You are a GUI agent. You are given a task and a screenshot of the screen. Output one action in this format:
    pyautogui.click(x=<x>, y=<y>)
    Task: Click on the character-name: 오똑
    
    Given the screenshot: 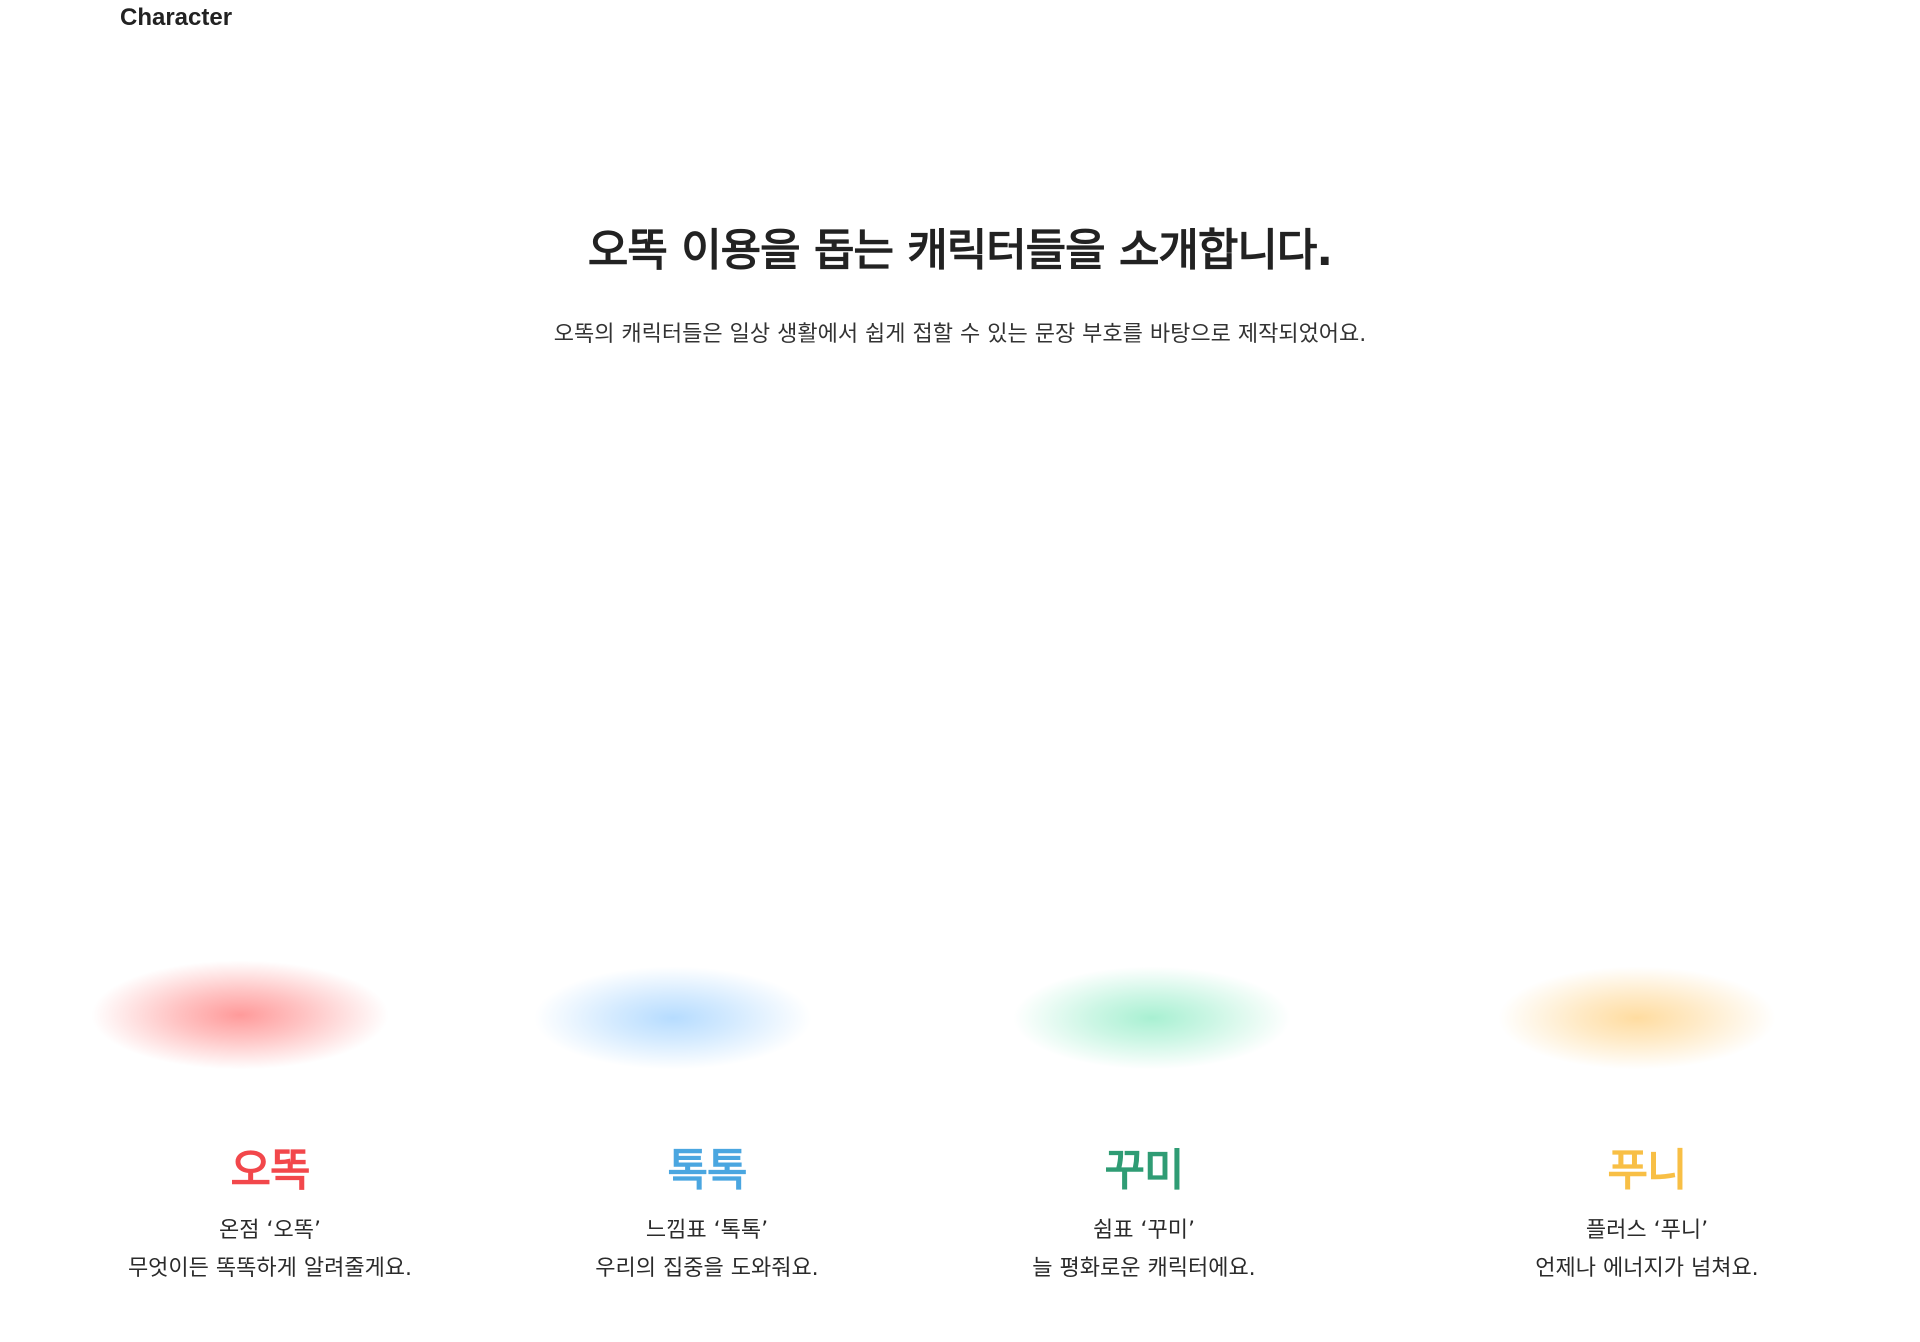 What is the action you would take?
    pyautogui.click(x=270, y=1170)
    